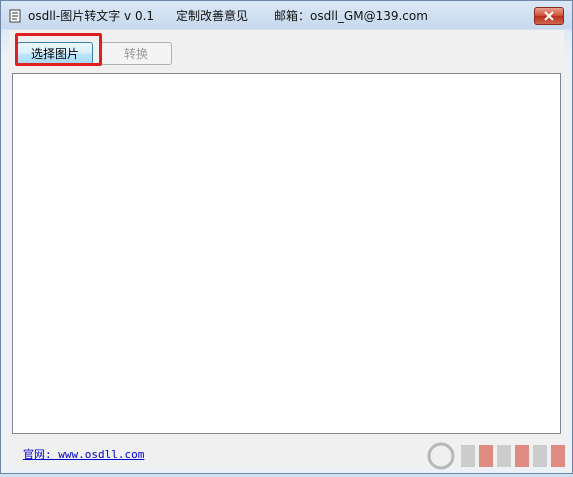 Image resolution: width=573 pixels, height=477 pixels. Describe the element at coordinates (55, 53) in the screenshot. I see `select-image-button: 选择图片` at that location.